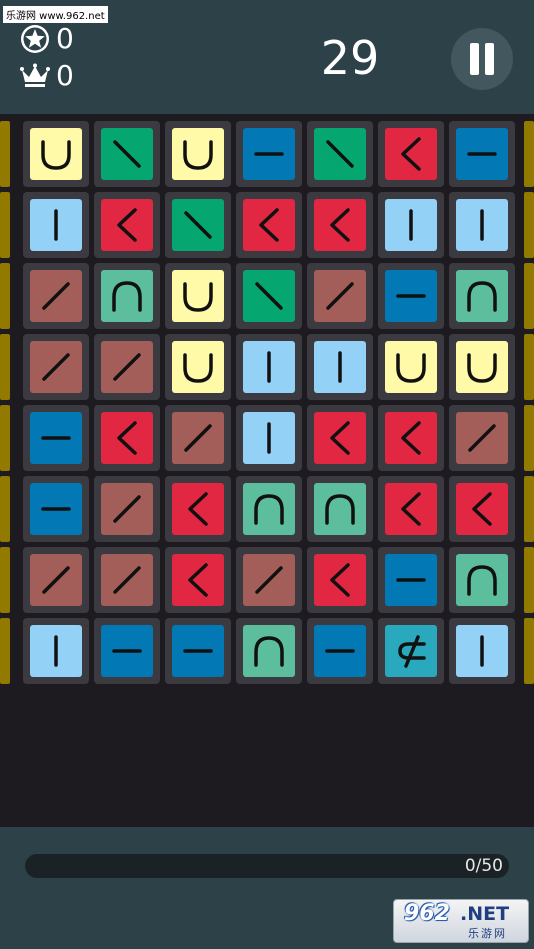 Image resolution: width=534 pixels, height=949 pixels. I want to click on not-subset-tile, so click(411, 651).